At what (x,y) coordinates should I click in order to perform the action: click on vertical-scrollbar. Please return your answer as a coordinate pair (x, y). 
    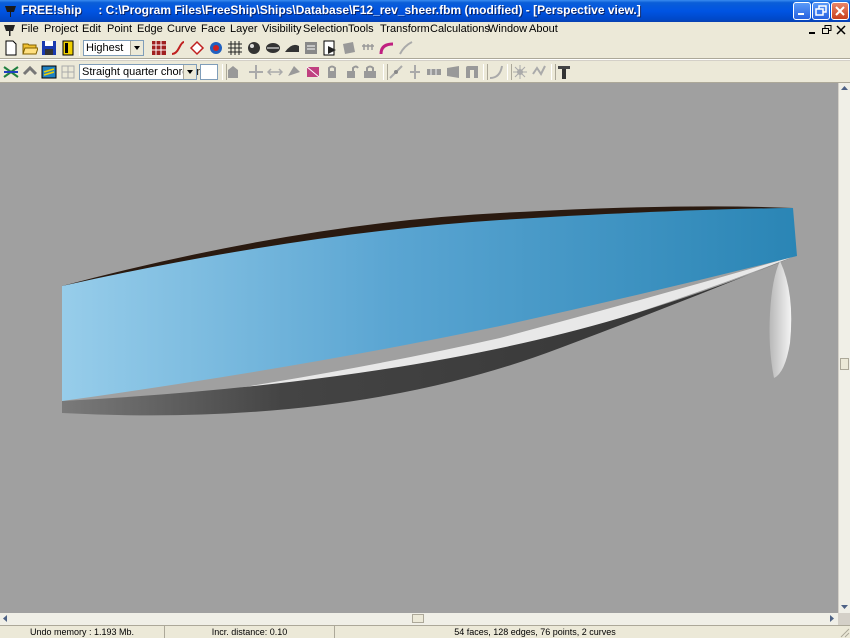
    Looking at the image, I should click on (844, 348).